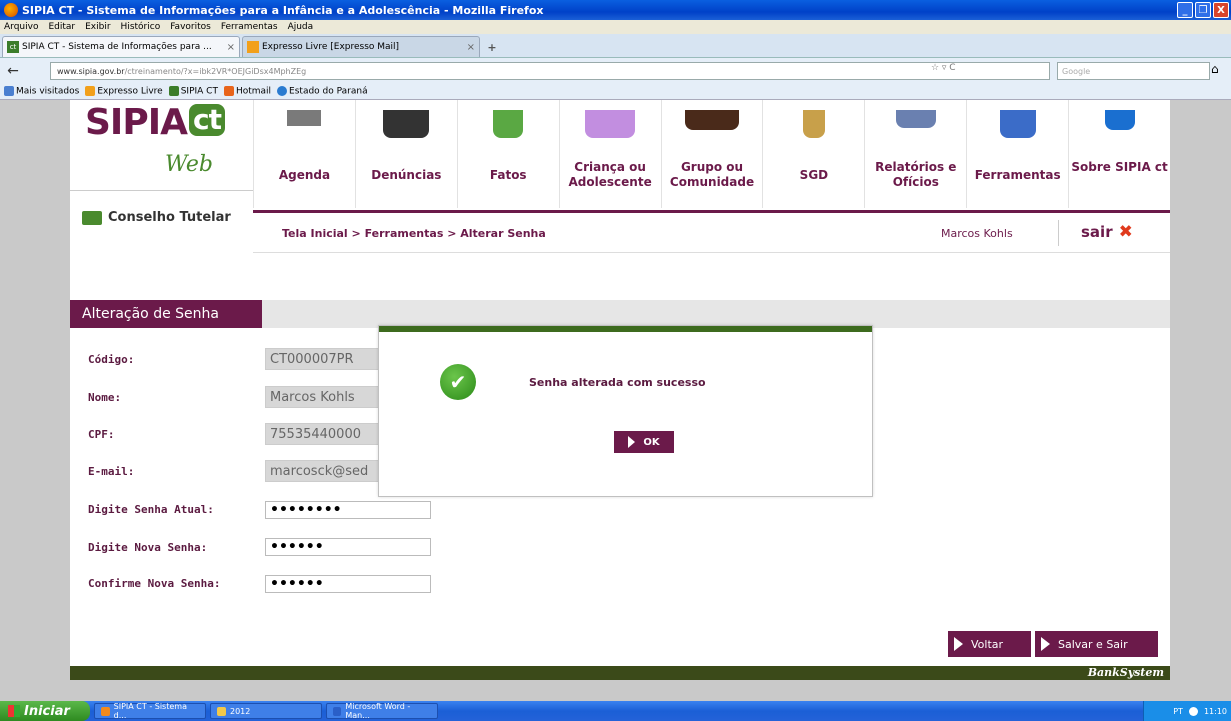 This screenshot has width=1231, height=721. Describe the element at coordinates (348, 510) in the screenshot. I see `senha-atual-input: ••••••••` at that location.